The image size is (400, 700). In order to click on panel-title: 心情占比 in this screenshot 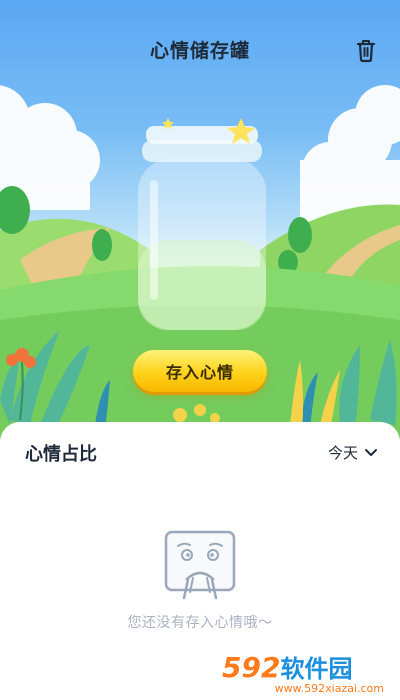, I will do `click(61, 454)`.